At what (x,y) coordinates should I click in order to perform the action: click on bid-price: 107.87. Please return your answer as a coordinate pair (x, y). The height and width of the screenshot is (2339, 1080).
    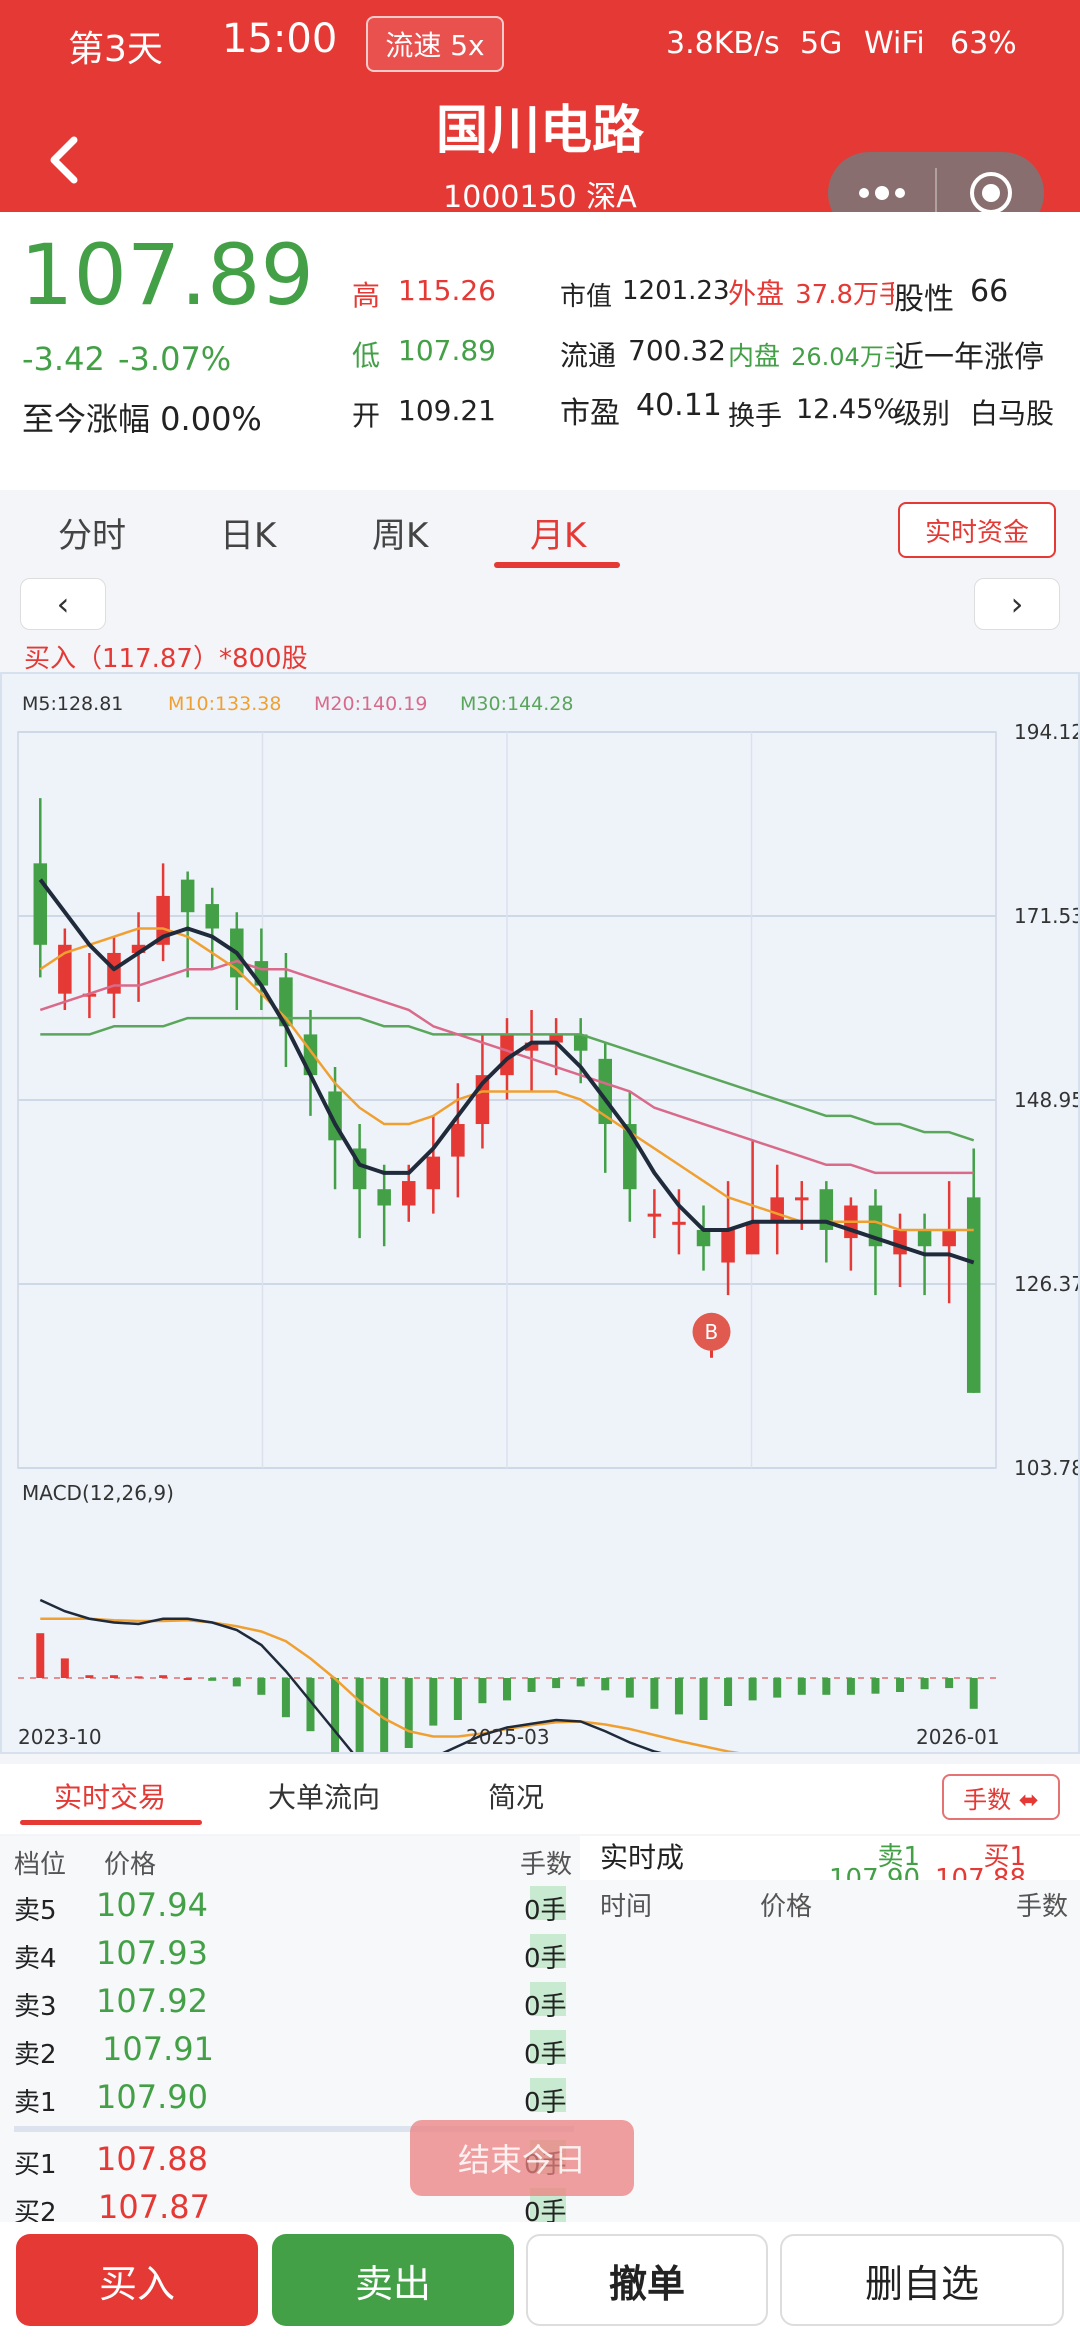
    Looking at the image, I should click on (154, 2207).